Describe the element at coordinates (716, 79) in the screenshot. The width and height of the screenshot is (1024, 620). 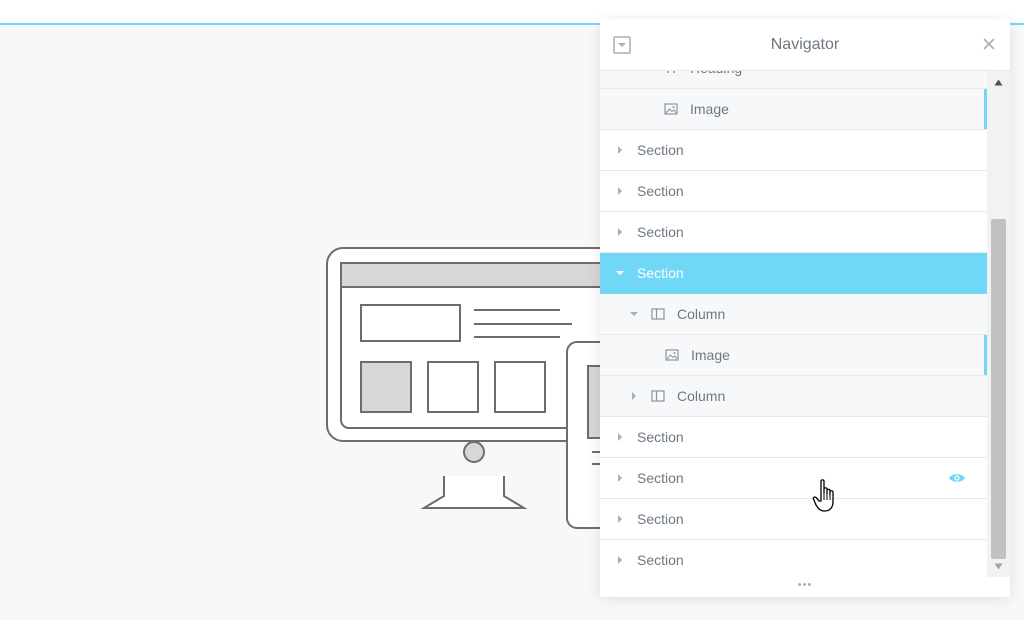
I see `tree-item-label: Heading` at that location.